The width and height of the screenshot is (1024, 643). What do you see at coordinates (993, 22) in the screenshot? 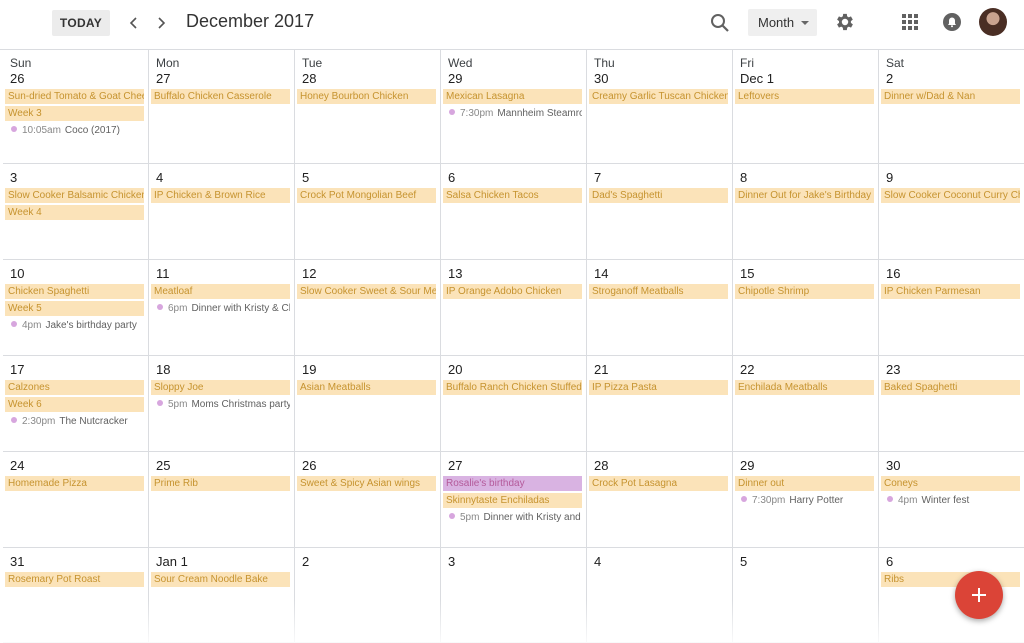
I see `account-avatar` at bounding box center [993, 22].